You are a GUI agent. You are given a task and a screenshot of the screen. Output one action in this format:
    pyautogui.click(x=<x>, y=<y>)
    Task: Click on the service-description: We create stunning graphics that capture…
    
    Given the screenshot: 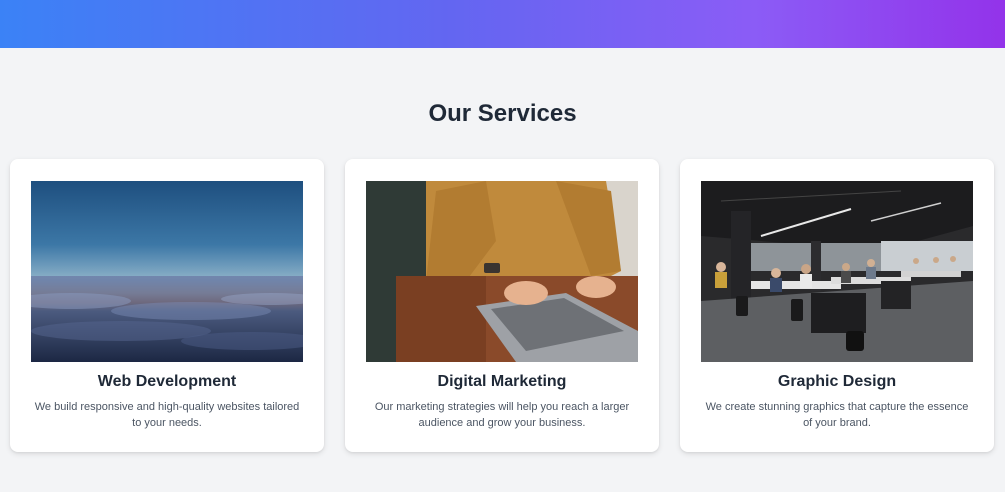 What is the action you would take?
    pyautogui.click(x=837, y=415)
    